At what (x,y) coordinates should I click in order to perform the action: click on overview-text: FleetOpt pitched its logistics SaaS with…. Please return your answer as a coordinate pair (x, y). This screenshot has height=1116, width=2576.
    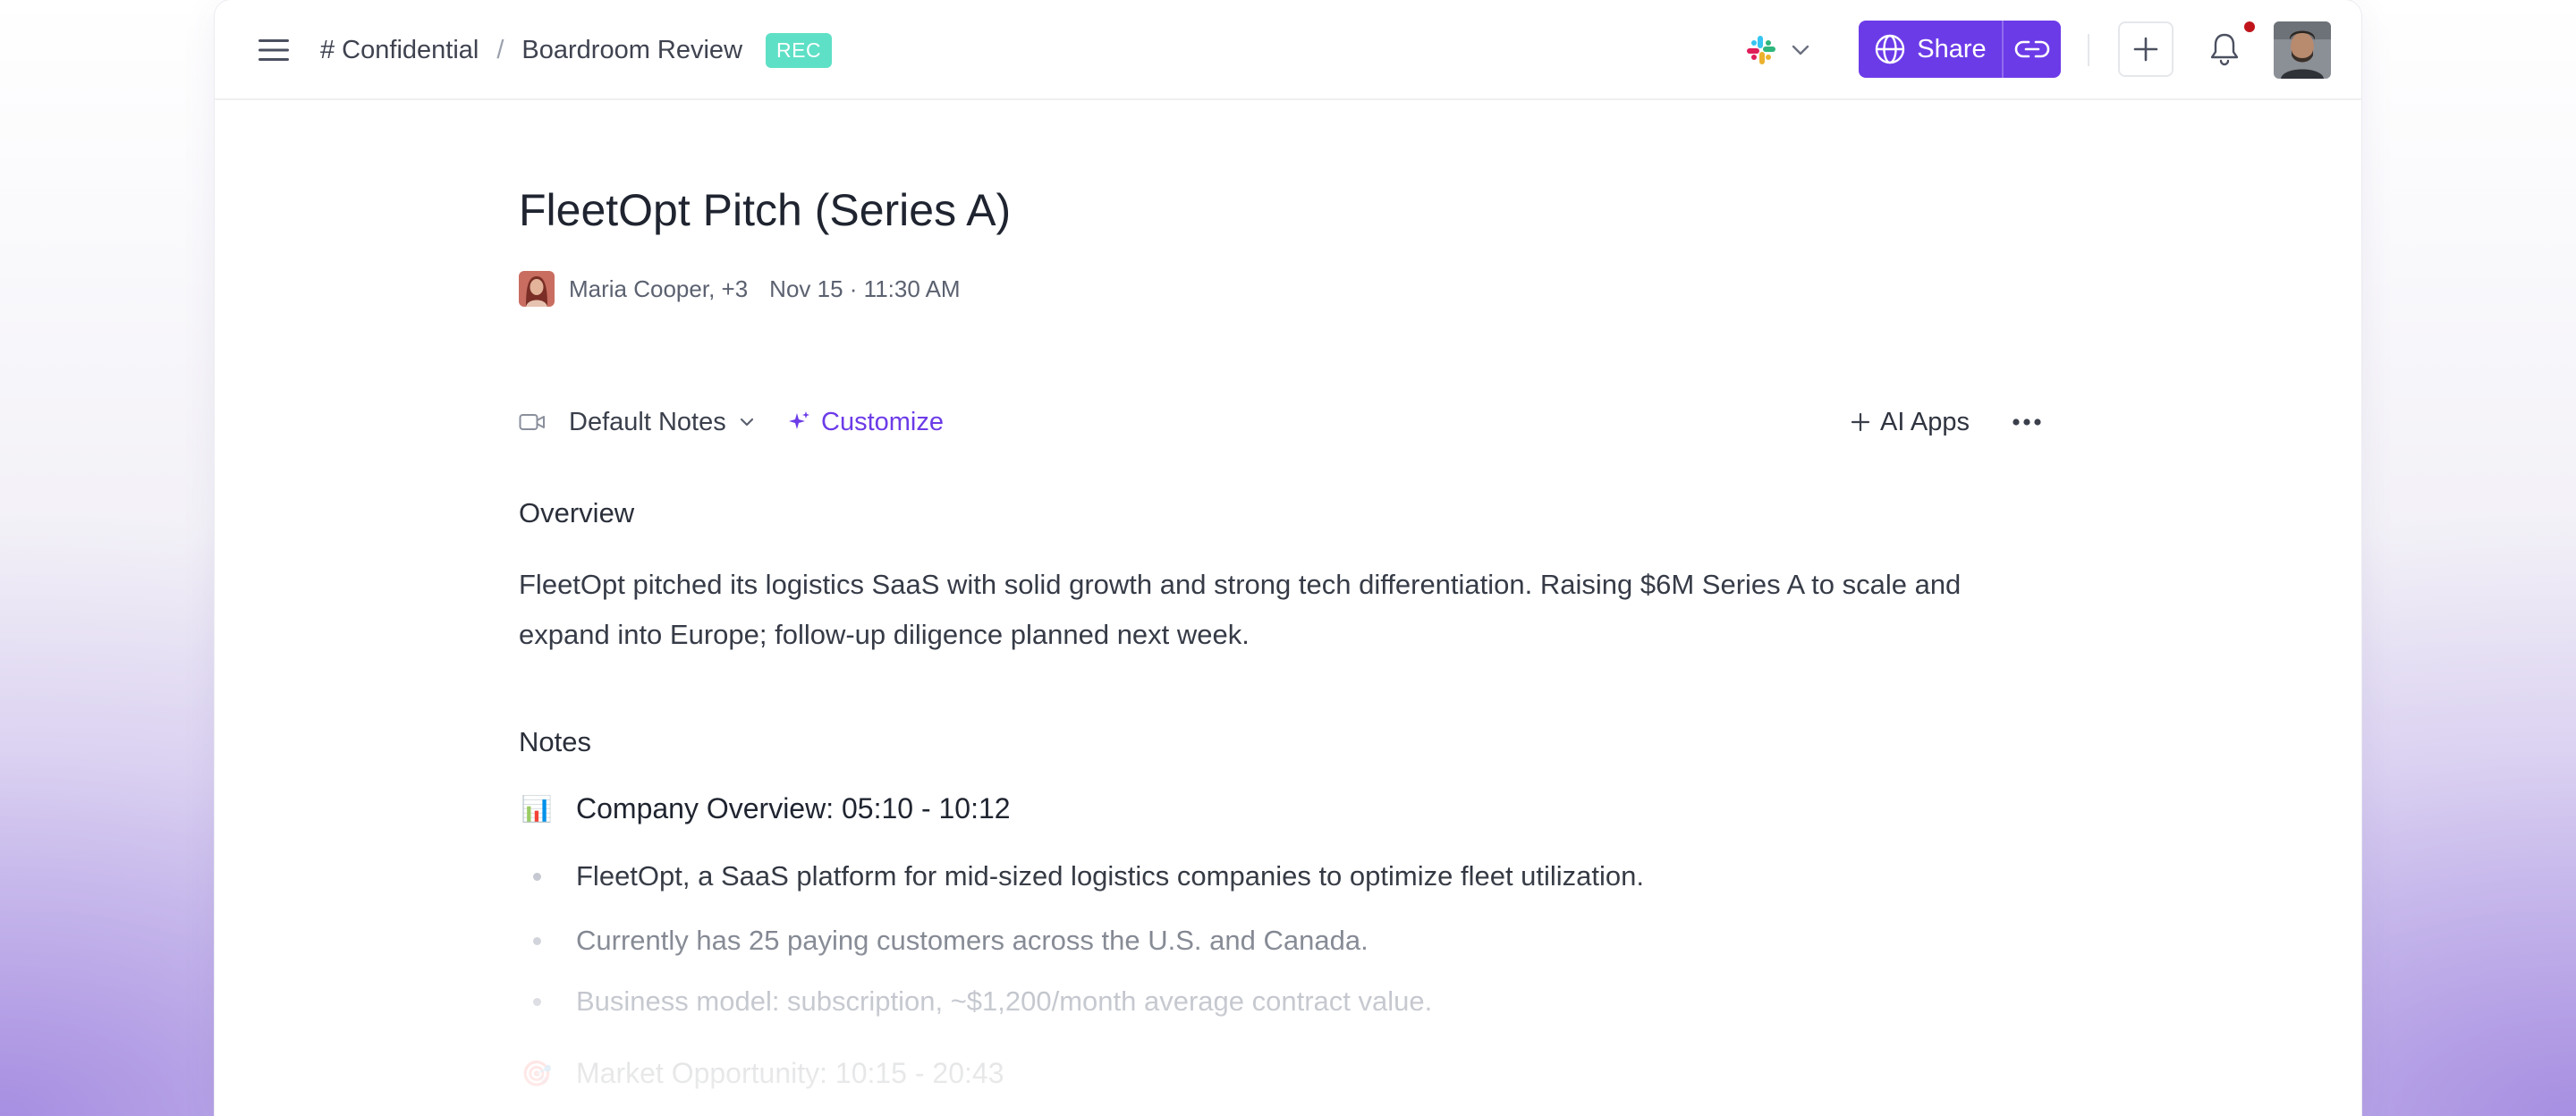
    Looking at the image, I should click on (1240, 609).